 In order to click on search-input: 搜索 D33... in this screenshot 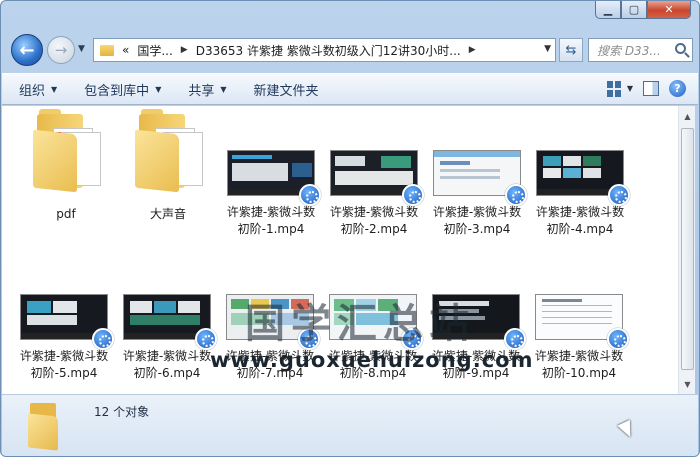, I will do `click(640, 50)`.